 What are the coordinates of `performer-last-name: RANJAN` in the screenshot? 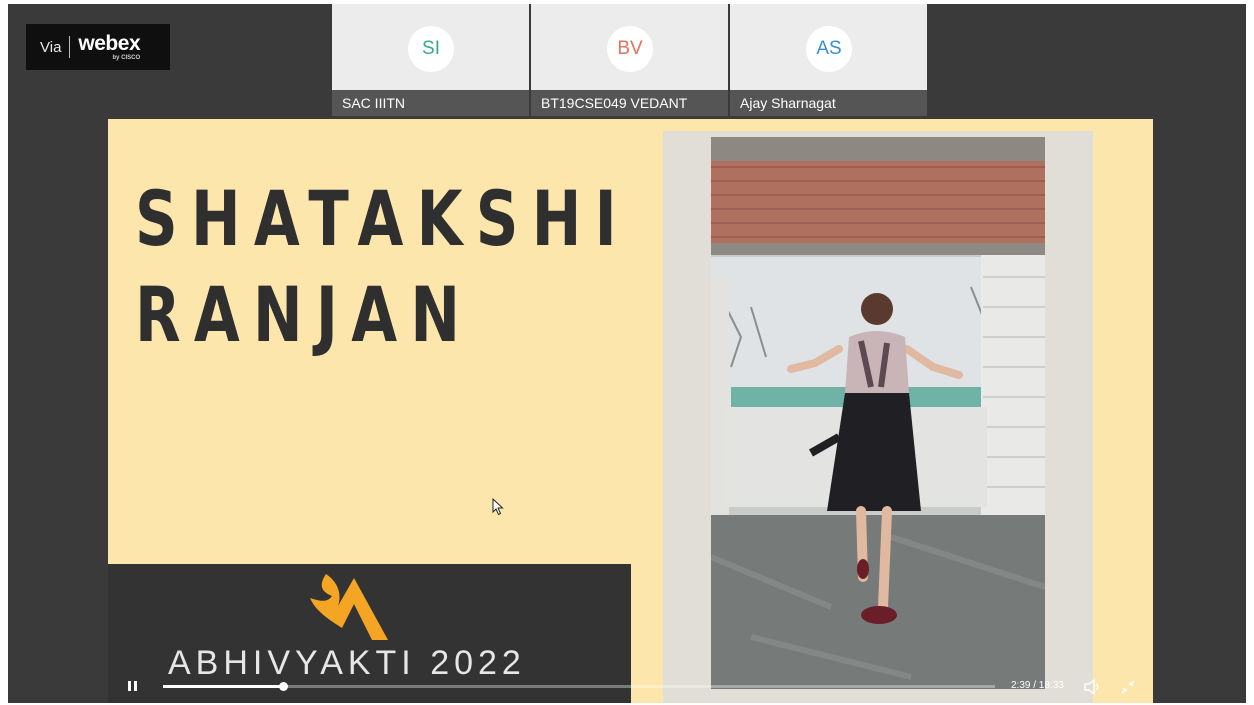 It's located at (304, 314).